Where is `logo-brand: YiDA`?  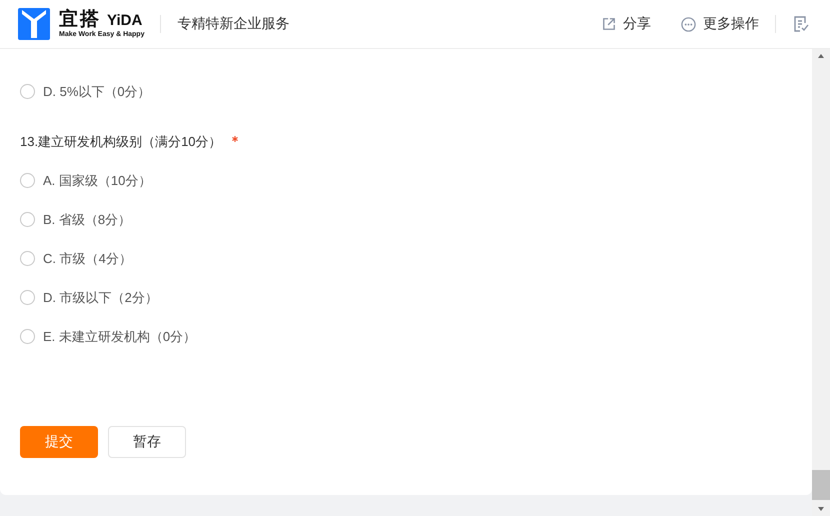 logo-brand: YiDA is located at coordinates (124, 20).